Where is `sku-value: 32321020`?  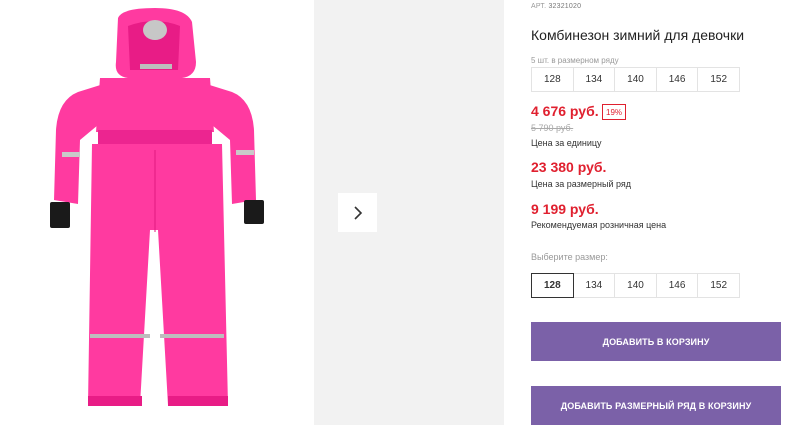
sku-value: 32321020 is located at coordinates (565, 6).